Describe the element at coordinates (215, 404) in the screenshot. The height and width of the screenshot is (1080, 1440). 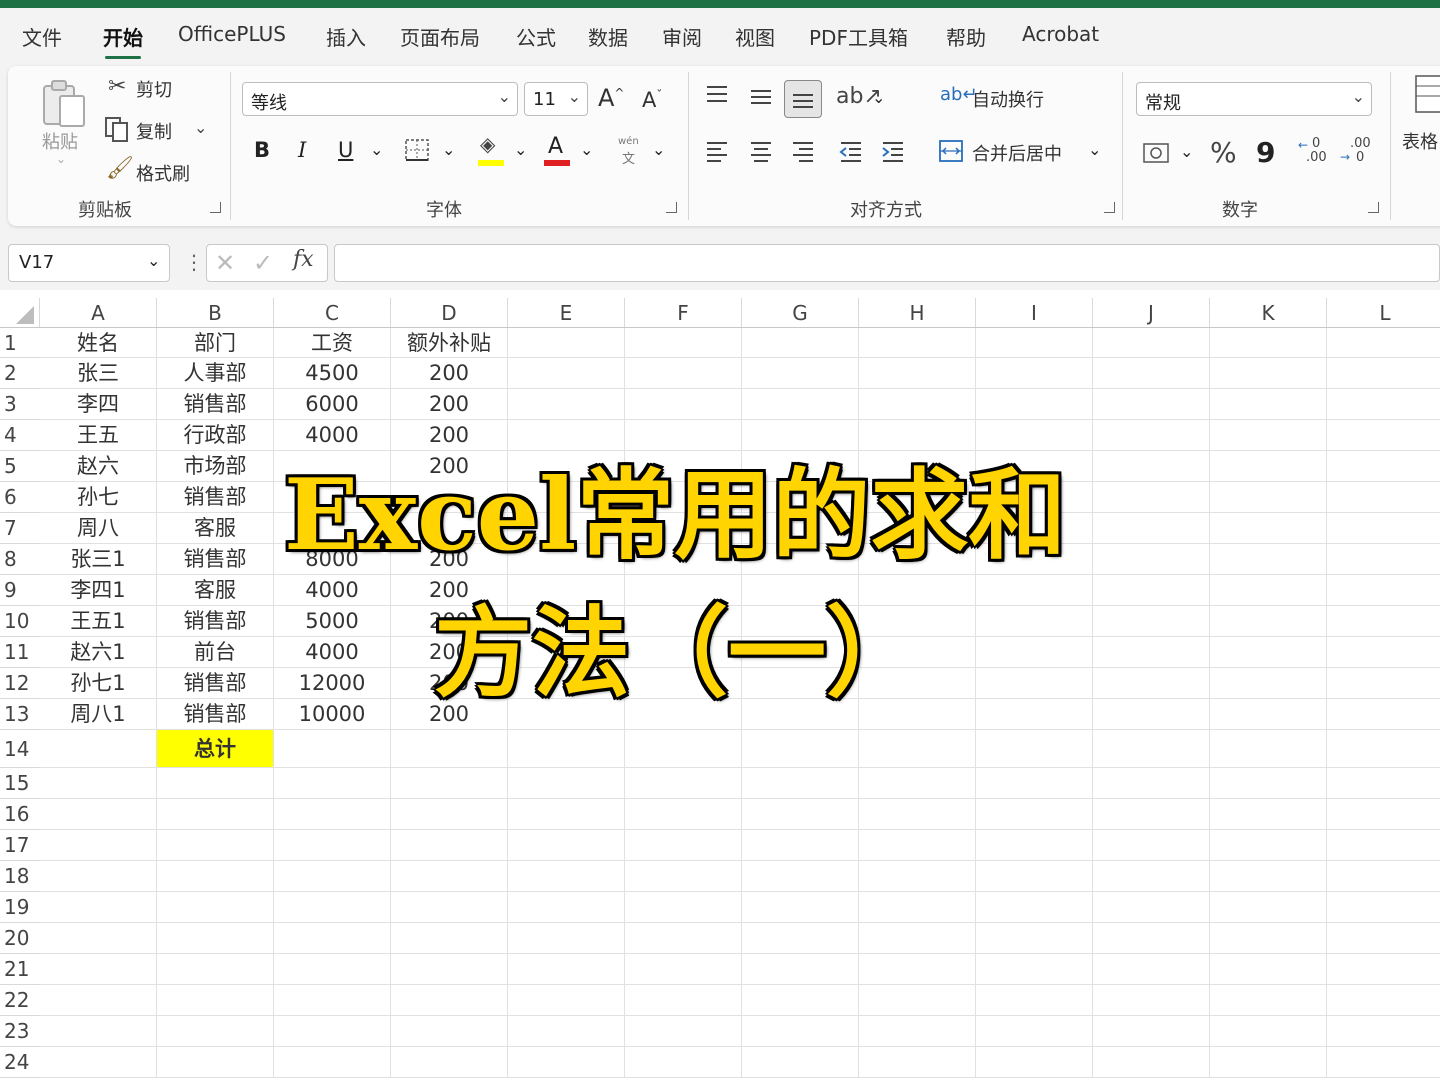
I see `table-cell: 销售部` at that location.